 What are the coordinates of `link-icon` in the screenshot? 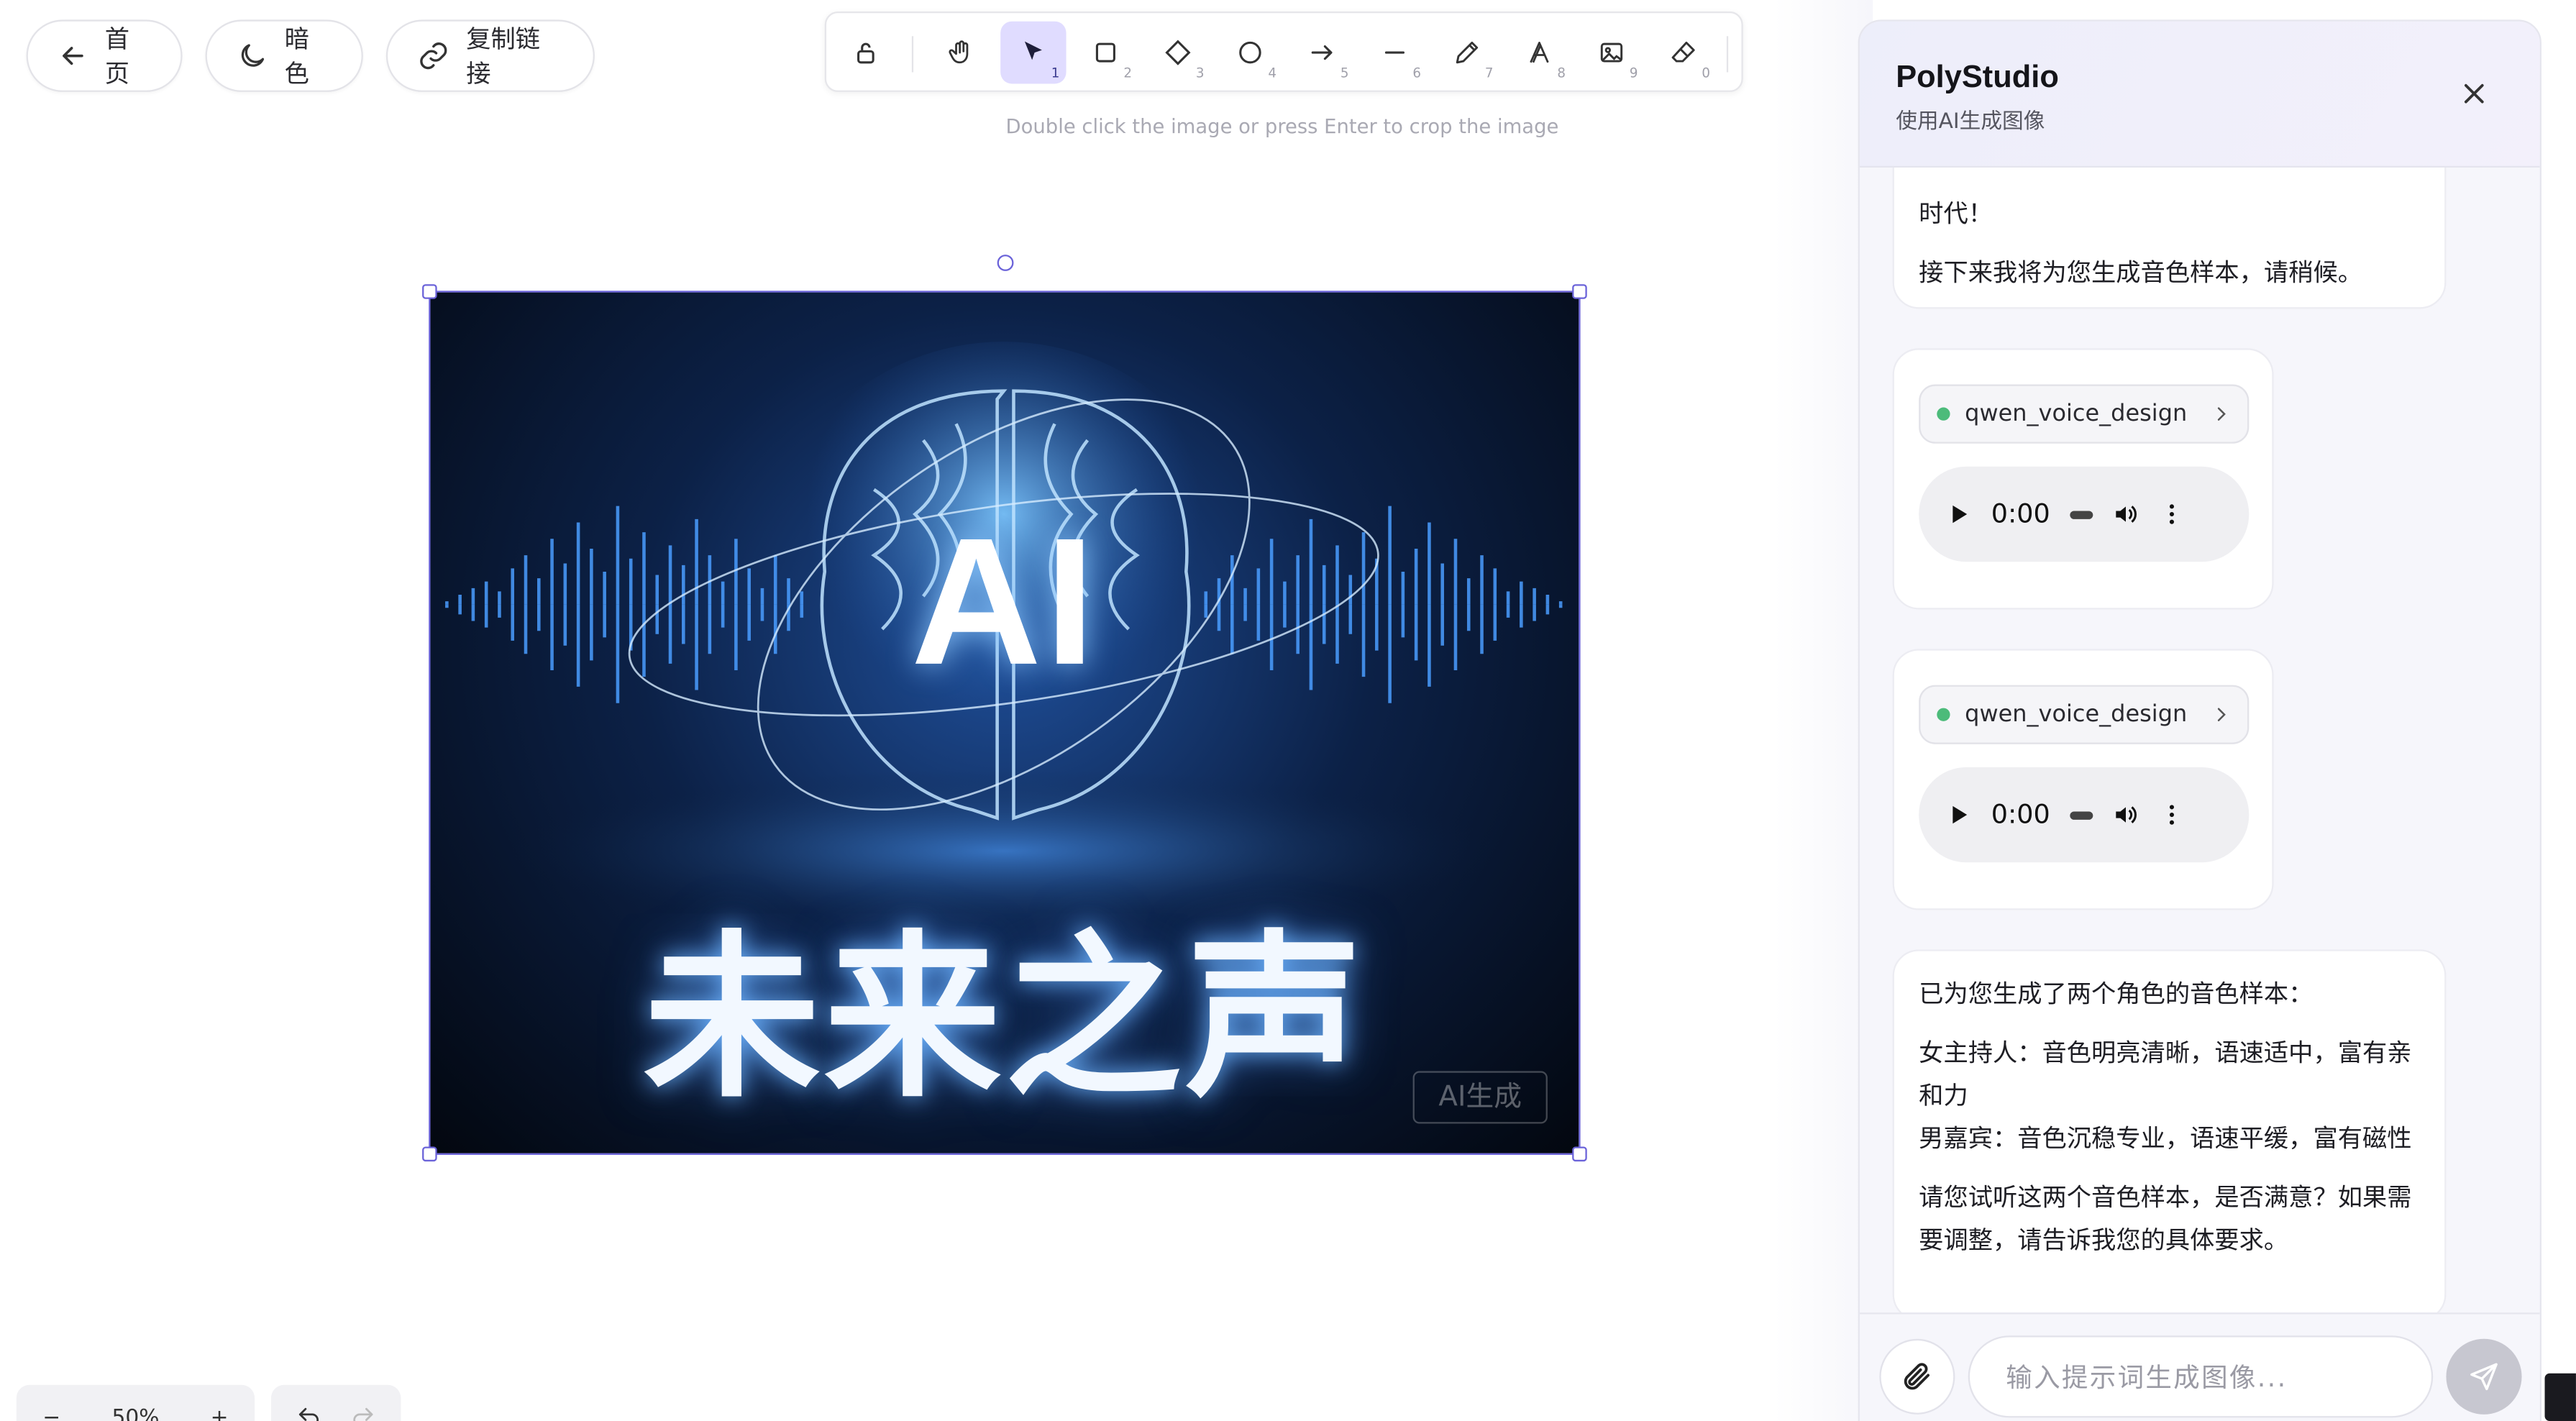 It's located at (433, 56).